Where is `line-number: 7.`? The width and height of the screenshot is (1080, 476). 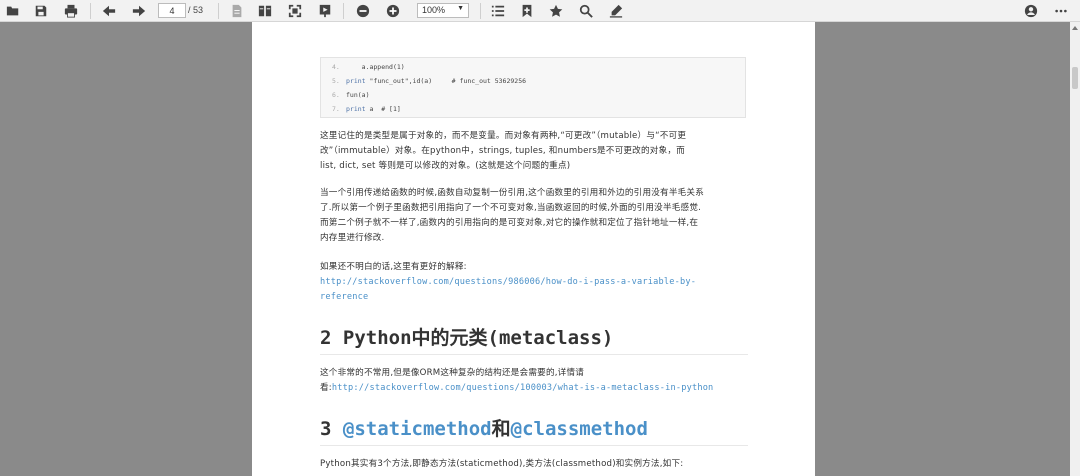
line-number: 7. is located at coordinates (336, 109).